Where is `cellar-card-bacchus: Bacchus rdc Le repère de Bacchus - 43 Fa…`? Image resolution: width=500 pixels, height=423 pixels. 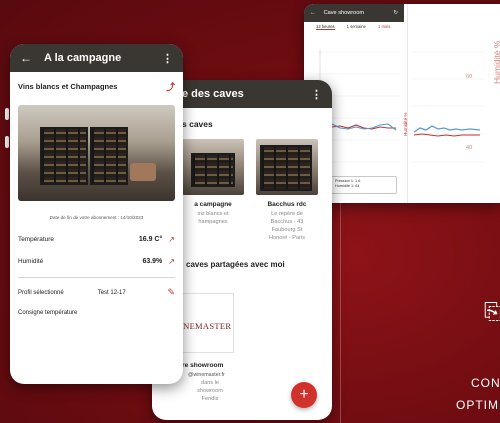
cellar-card-bacchus: Bacchus rdc Le repère de Bacchus - 43 Fa… is located at coordinates (287, 190).